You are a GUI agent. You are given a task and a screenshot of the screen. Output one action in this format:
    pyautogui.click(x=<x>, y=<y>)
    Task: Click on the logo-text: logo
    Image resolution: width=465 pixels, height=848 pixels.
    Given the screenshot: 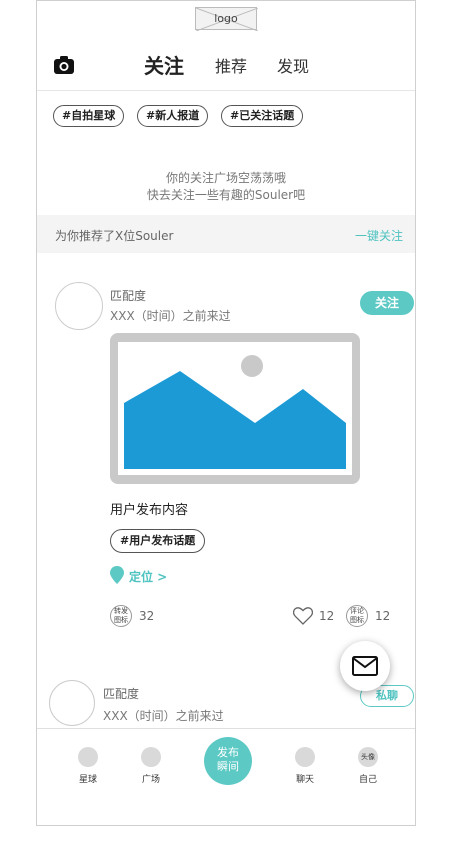 What is the action you would take?
    pyautogui.click(x=226, y=18)
    